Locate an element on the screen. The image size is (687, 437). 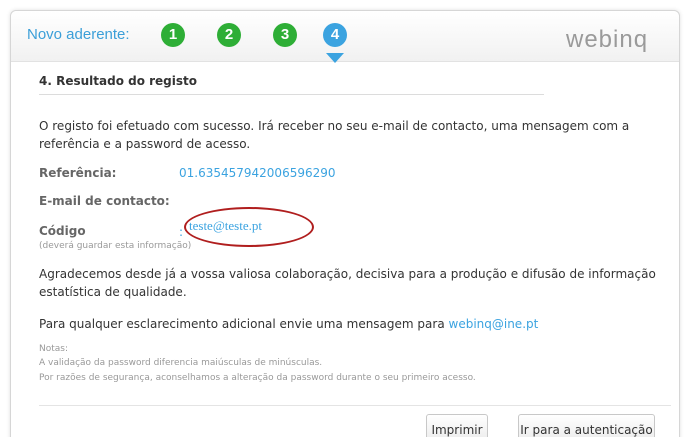
step-1-indicator: 1 is located at coordinates (173, 35).